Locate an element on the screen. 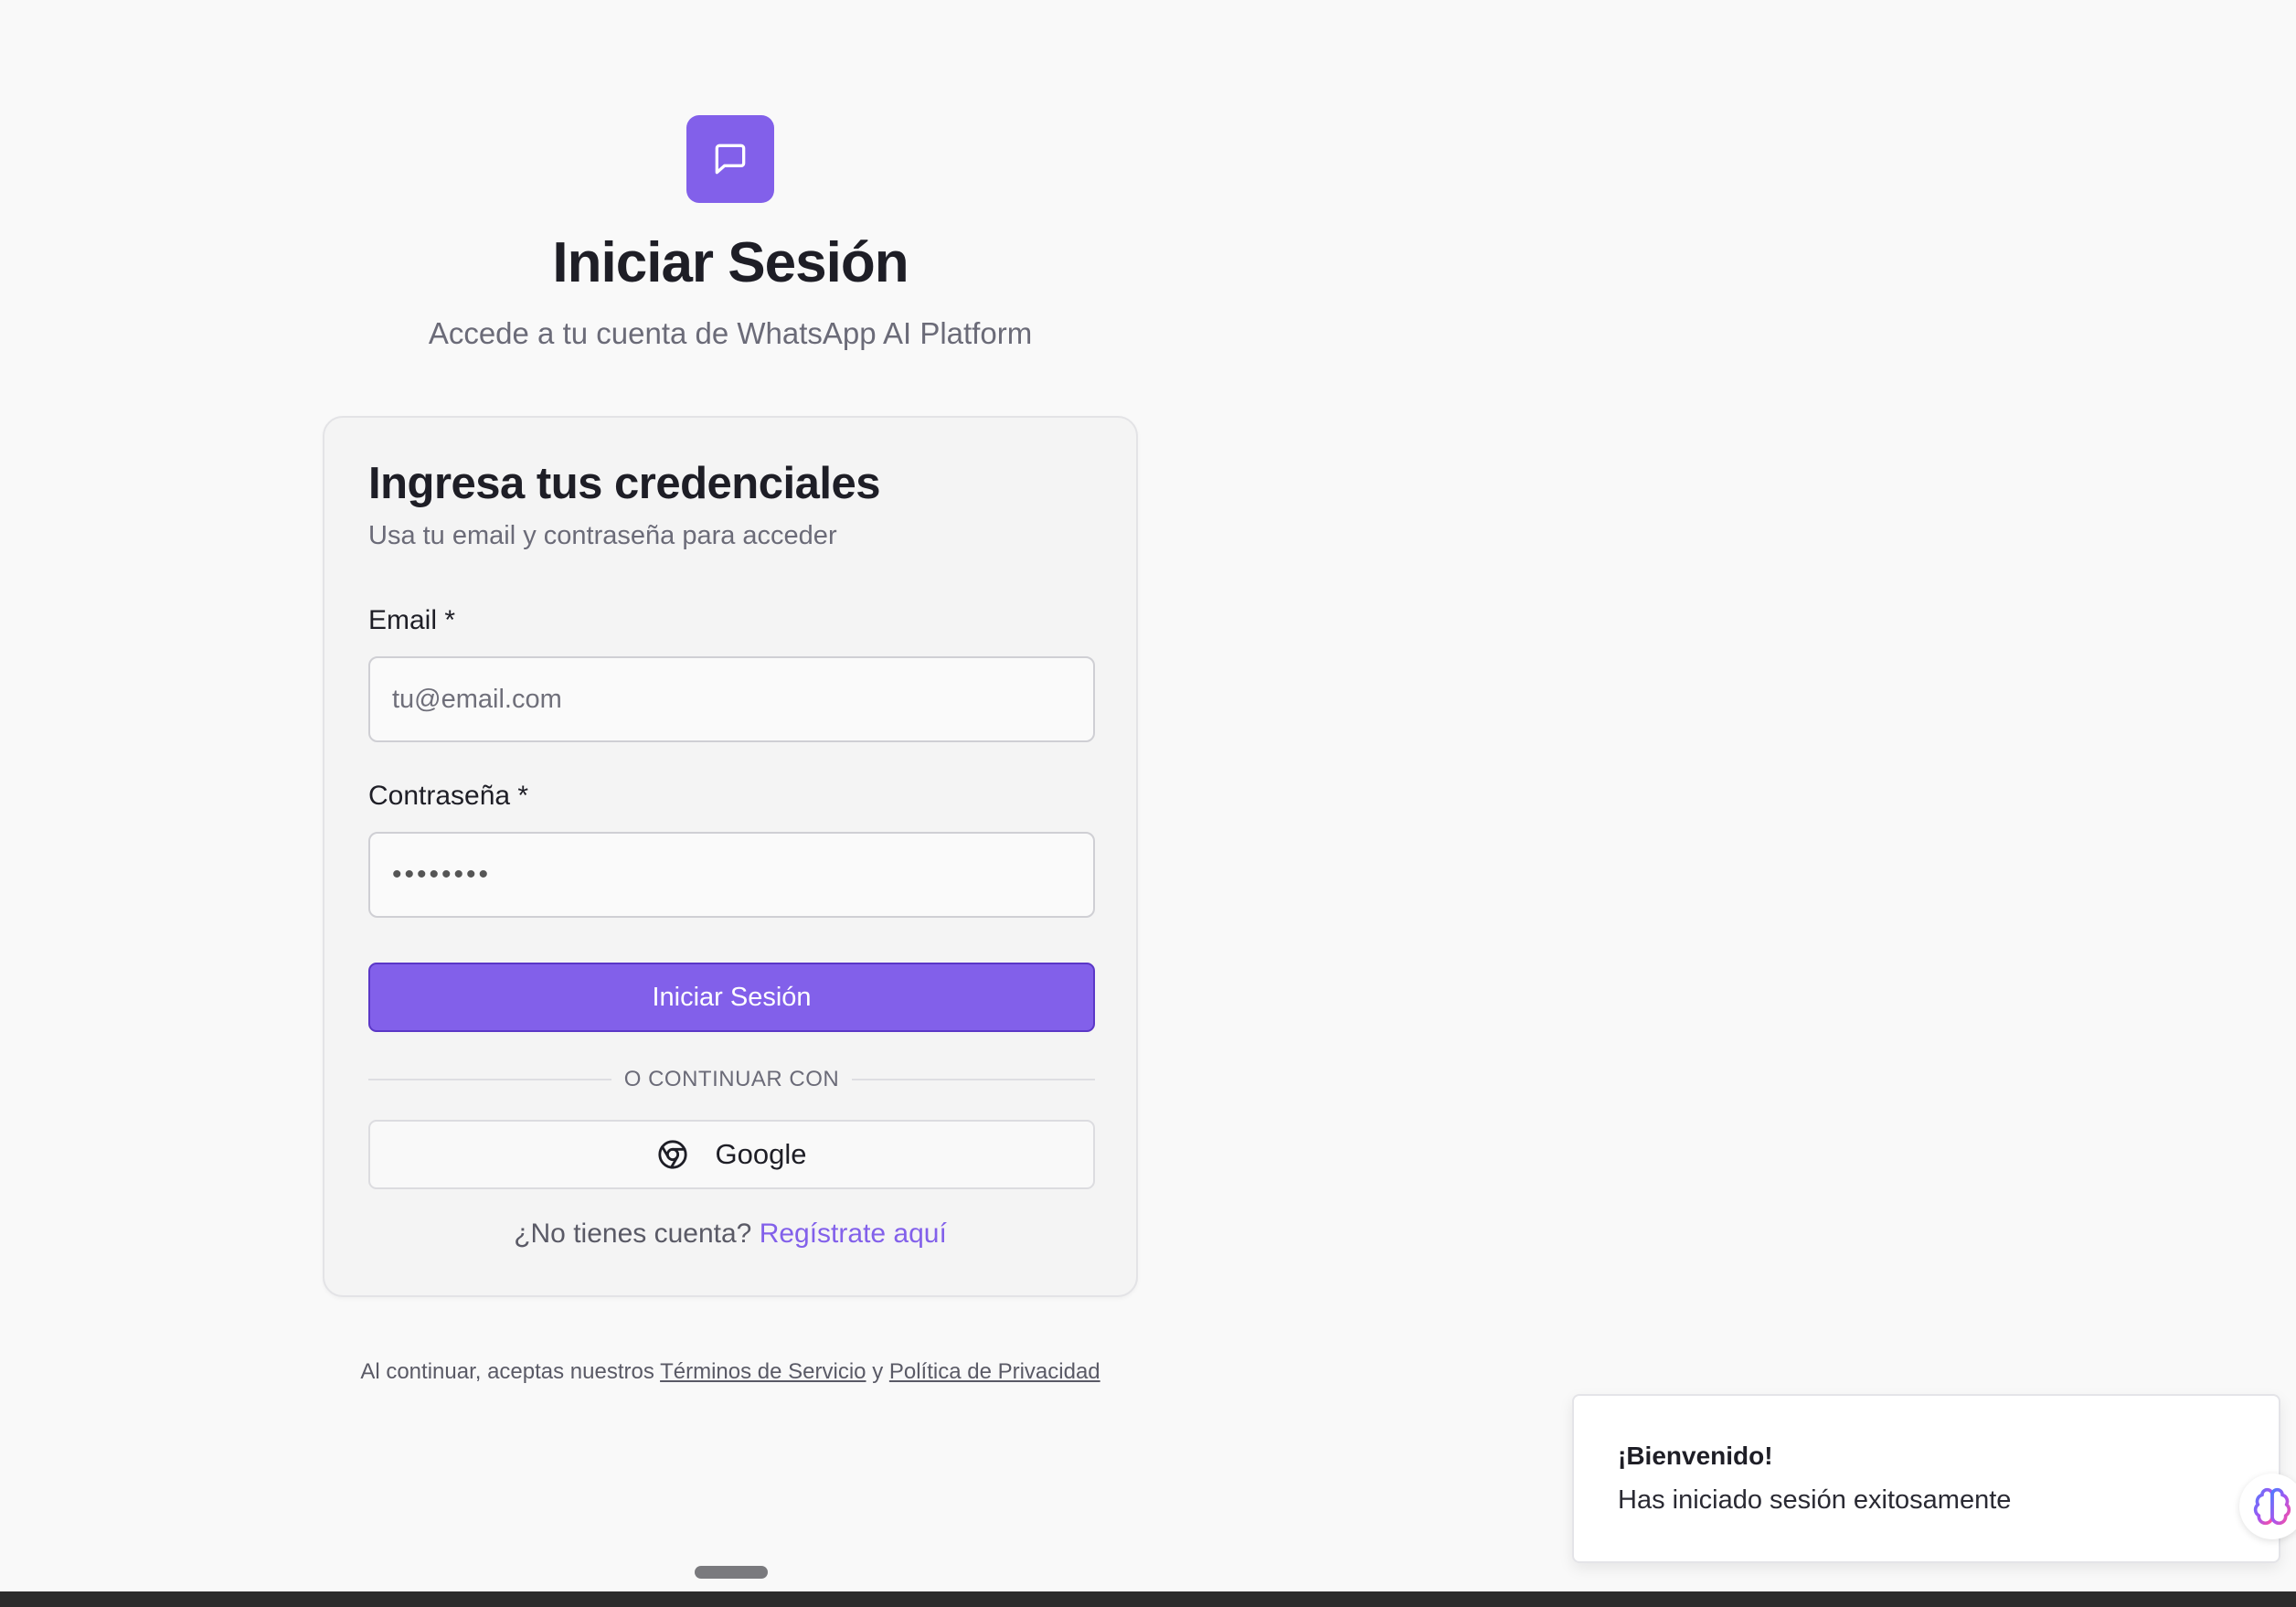 The height and width of the screenshot is (1607, 2296). divider-line-right is located at coordinates (973, 1079).